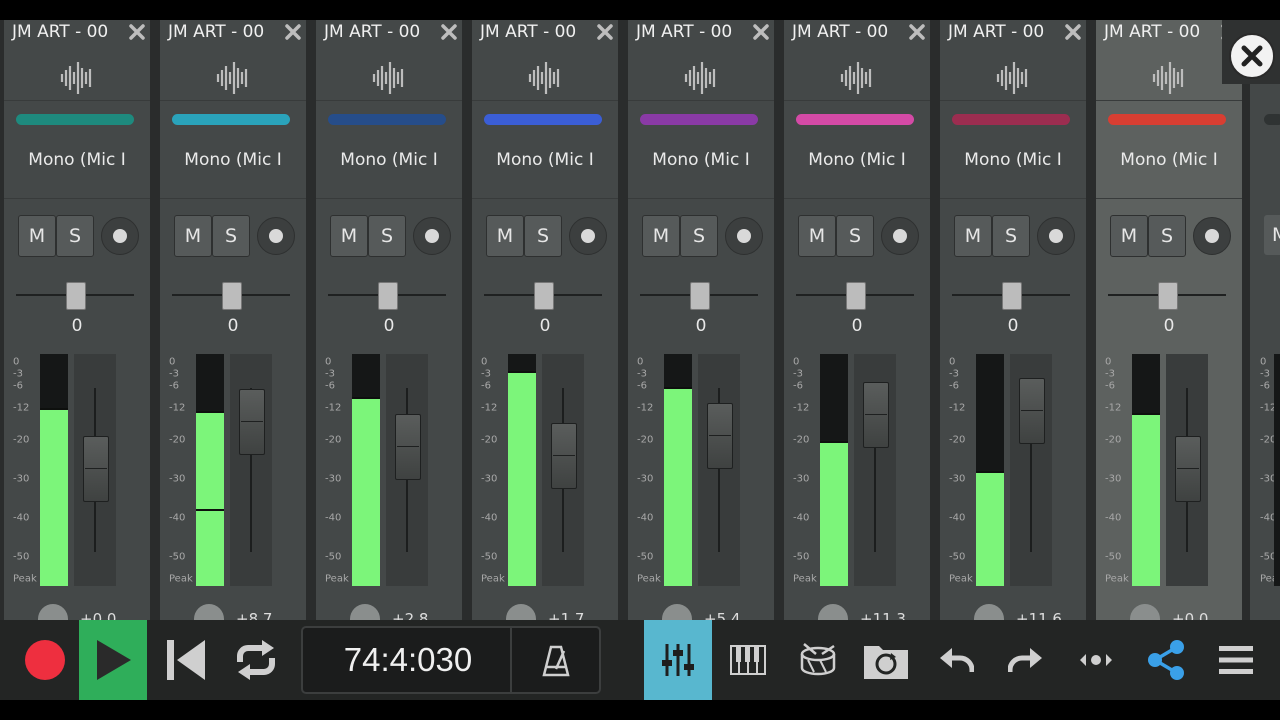  I want to click on channel-strip-partial: M0-3-6-12-20-30-40-50Peak, so click(1265, 320).